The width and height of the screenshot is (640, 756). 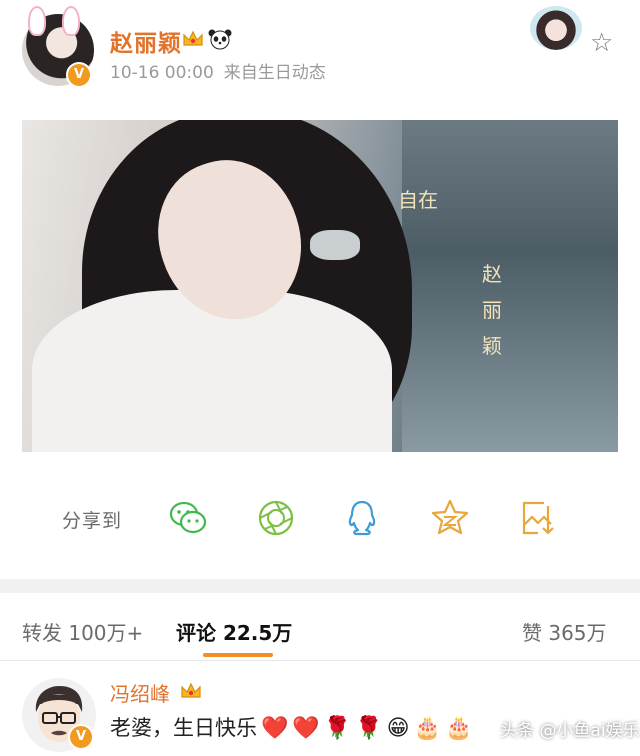 I want to click on calligraphy-text-2: 赵丽颖, so click(x=492, y=310).